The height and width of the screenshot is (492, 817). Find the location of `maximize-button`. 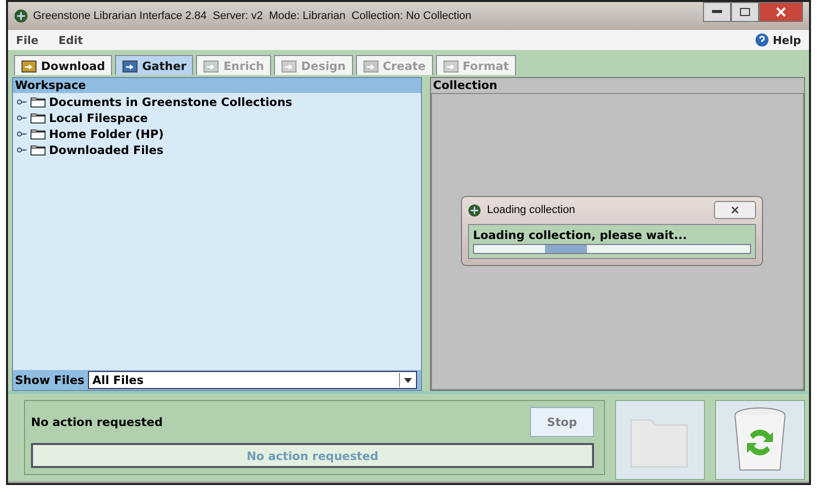

maximize-button is located at coordinates (745, 12).